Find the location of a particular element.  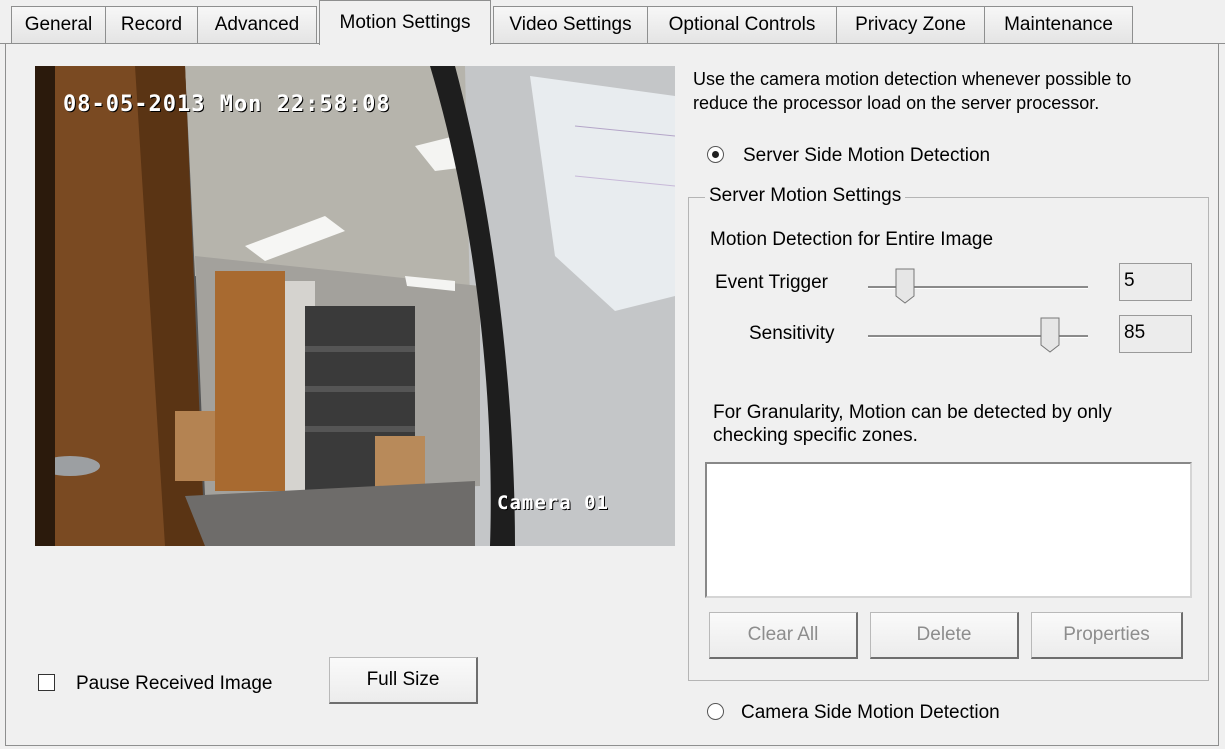

tab-motion-settings: Motion Settings is located at coordinates (405, 22).